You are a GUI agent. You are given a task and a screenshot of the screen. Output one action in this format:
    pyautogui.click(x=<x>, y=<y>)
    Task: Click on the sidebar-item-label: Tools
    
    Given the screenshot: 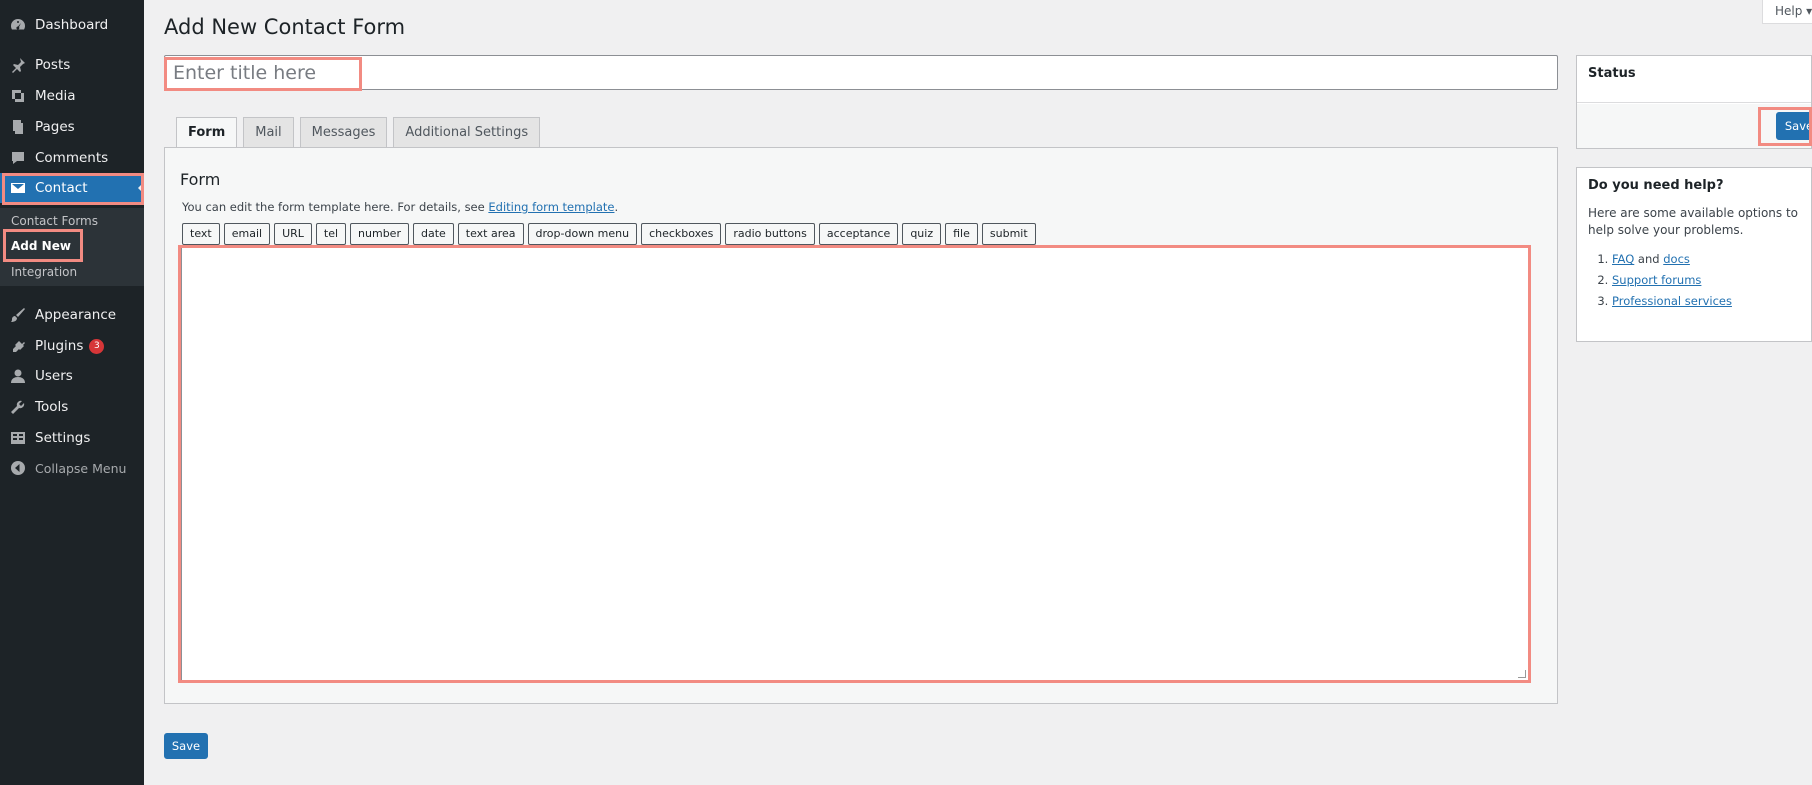 What is the action you would take?
    pyautogui.click(x=52, y=407)
    